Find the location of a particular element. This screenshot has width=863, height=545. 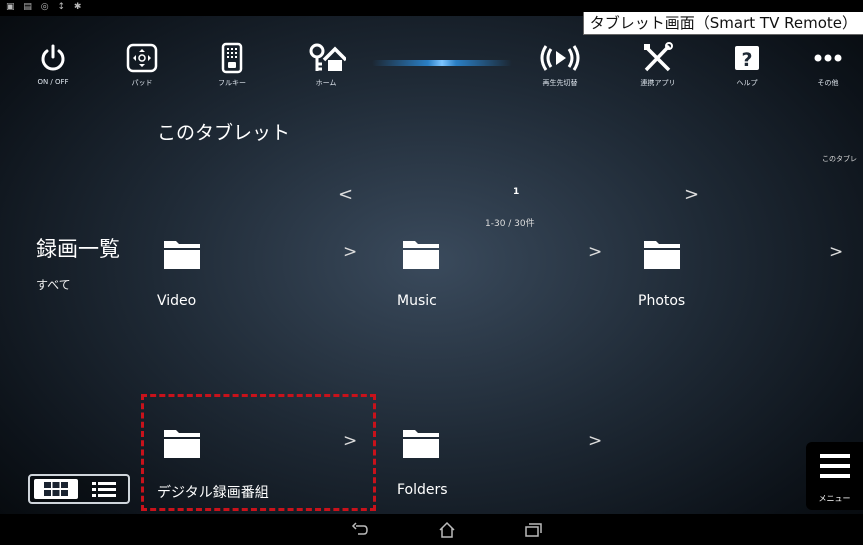

folder-tile-photos: > Photos is located at coordinates (750, 278).